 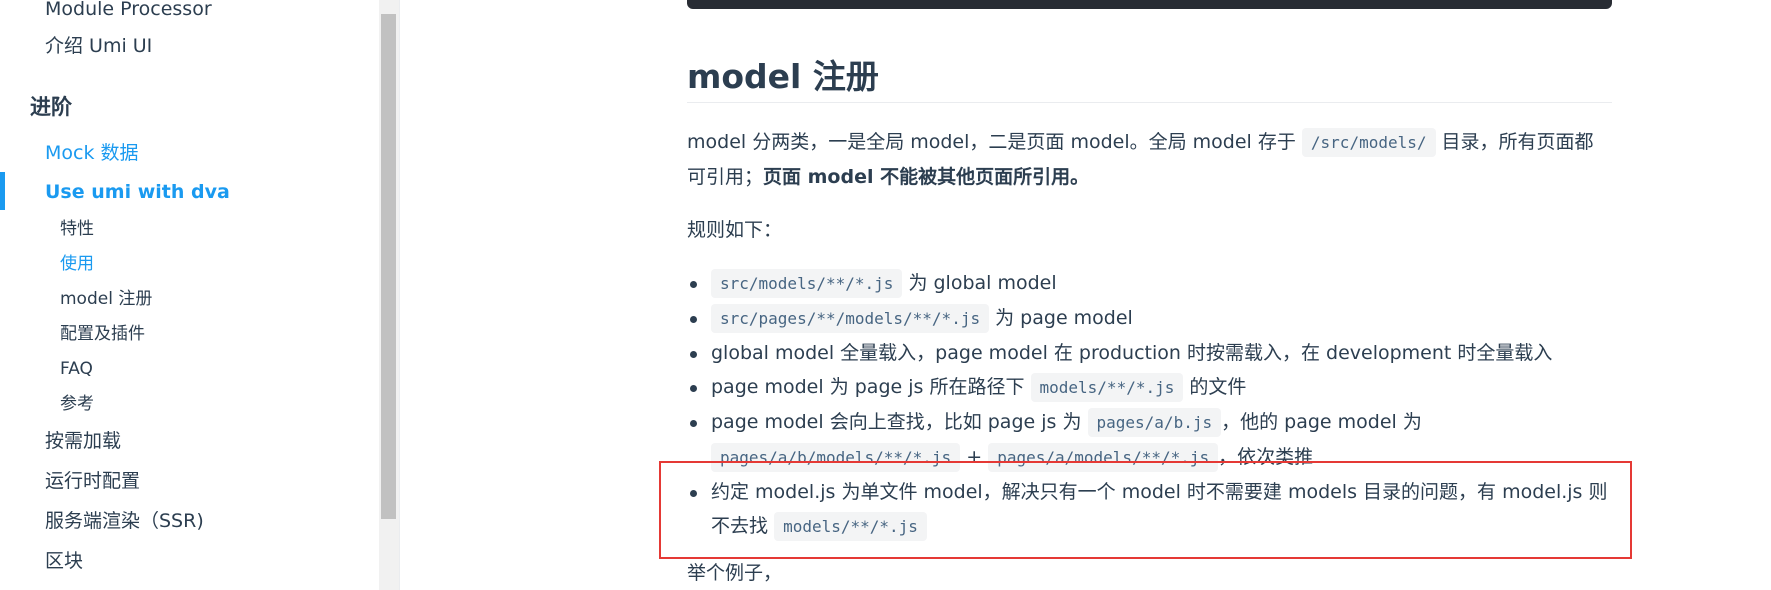 What do you see at coordinates (98, 46) in the screenshot?
I see `sidebar-item-umi-ui: 介绍 Umi UI` at bounding box center [98, 46].